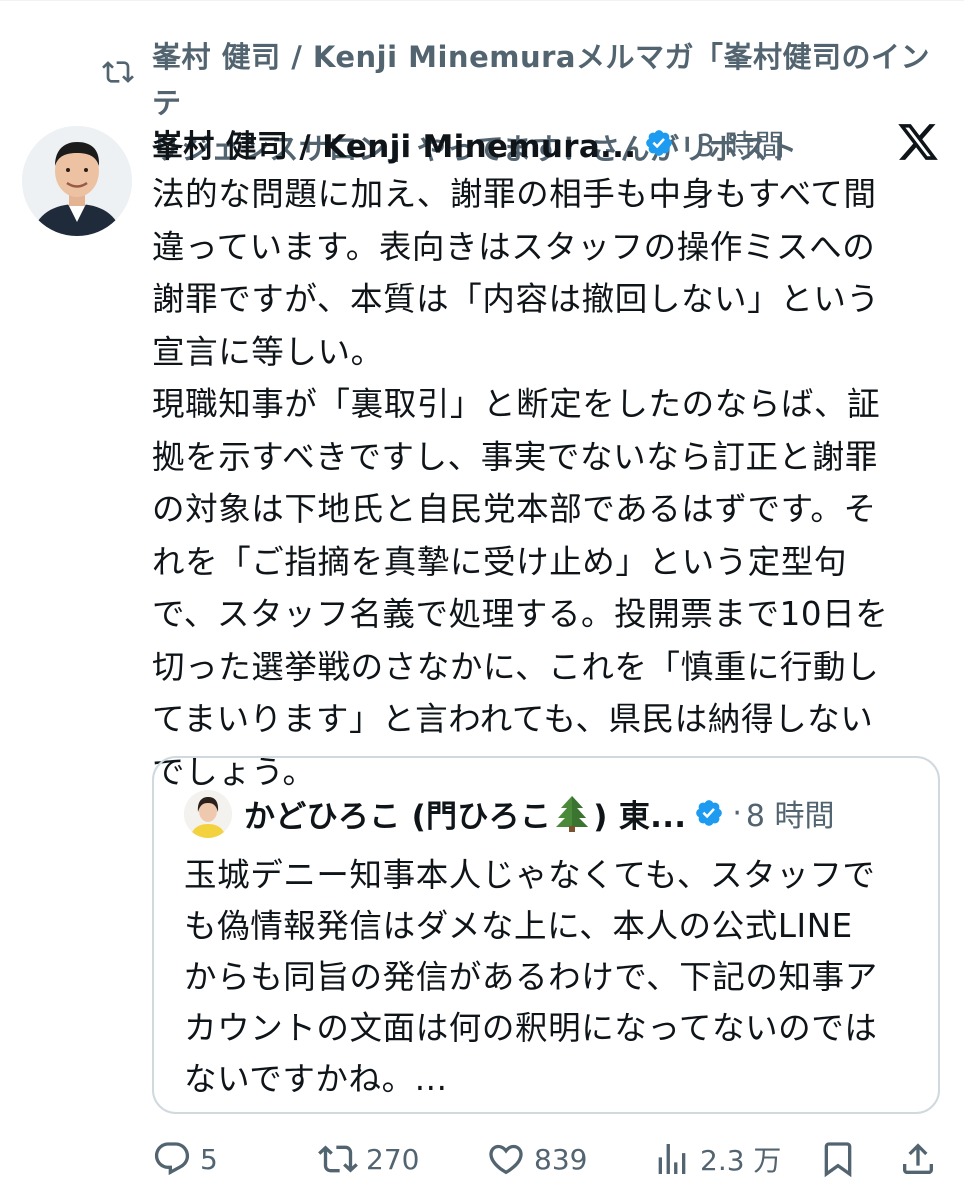  I want to click on post-header: 峯村 健司 / Kenji Minemura... · 3 時間, so click(502, 143).